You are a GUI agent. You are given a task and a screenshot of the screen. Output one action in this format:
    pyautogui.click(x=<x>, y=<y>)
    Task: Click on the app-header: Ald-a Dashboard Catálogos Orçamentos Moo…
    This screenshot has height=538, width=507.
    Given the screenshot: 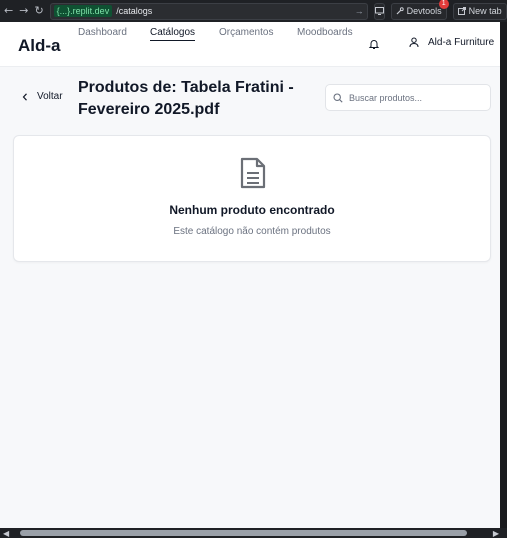 What is the action you would take?
    pyautogui.click(x=253, y=44)
    